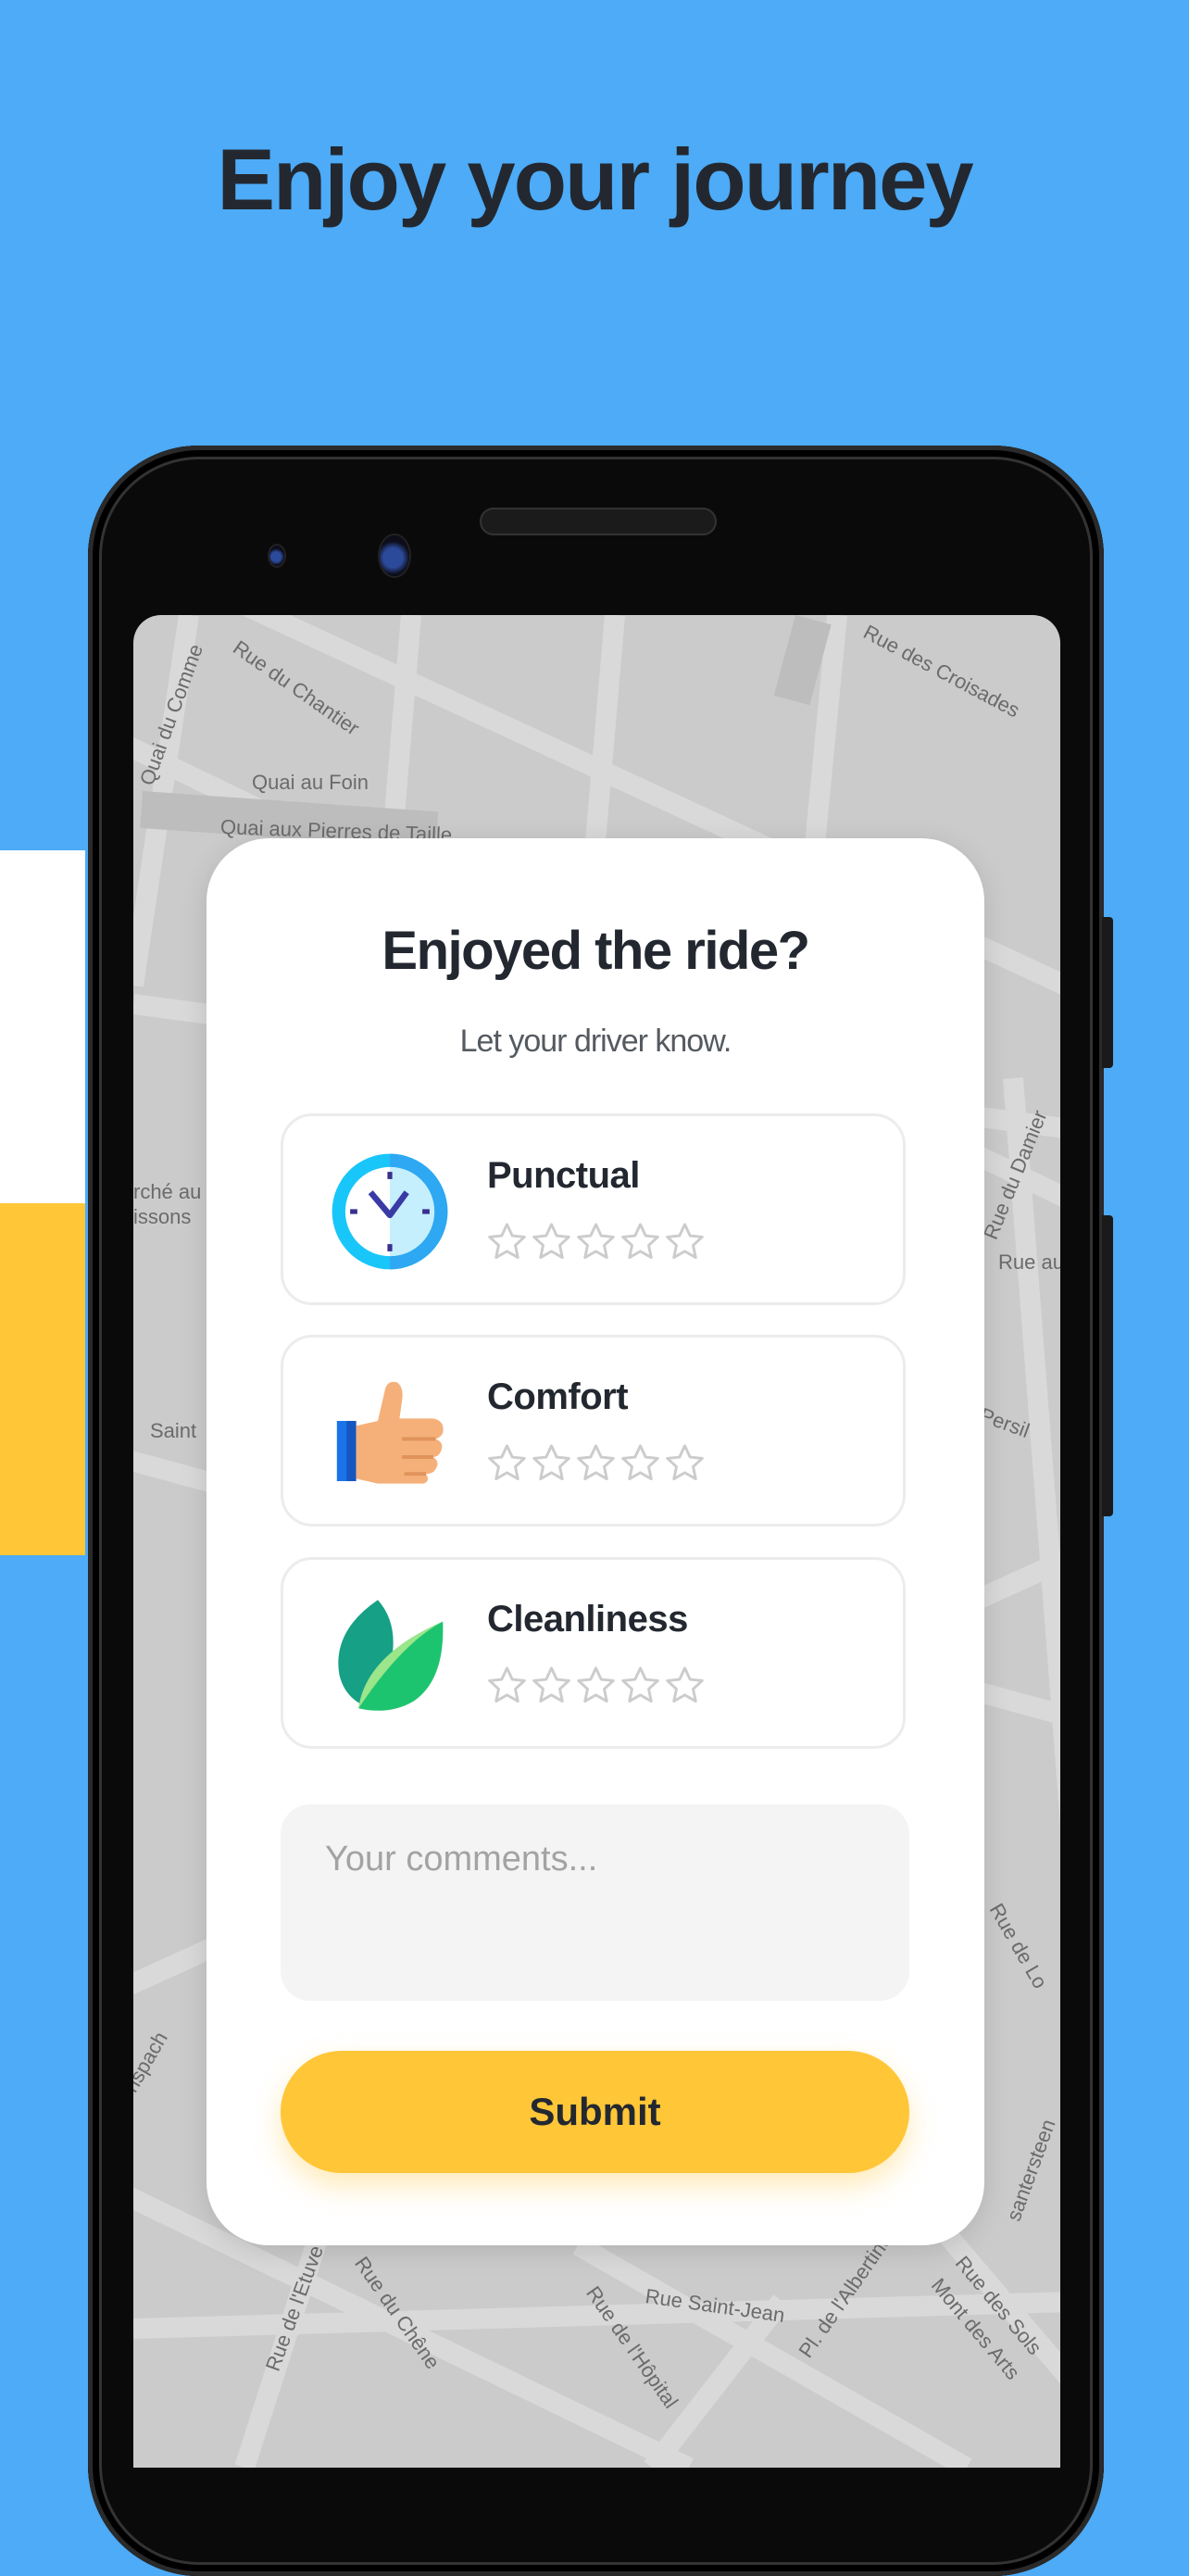 The height and width of the screenshot is (2576, 1189). I want to click on rating-row-comfort: Comfort, so click(593, 1431).